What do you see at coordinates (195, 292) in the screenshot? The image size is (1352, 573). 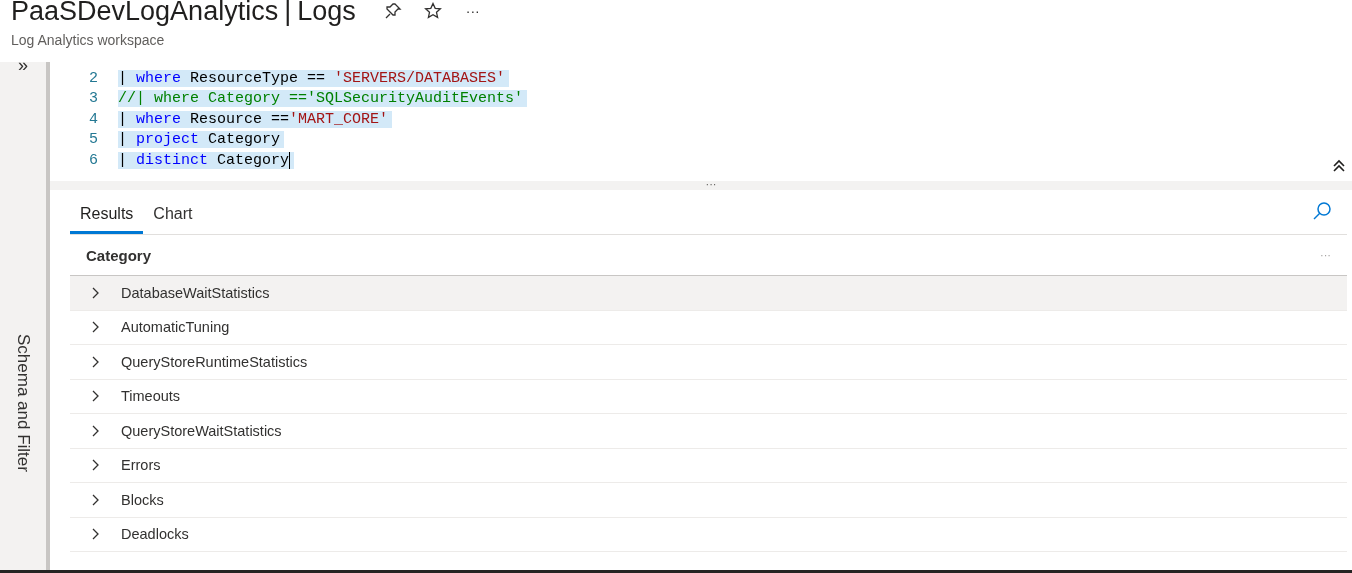 I see `table-cell: DatabaseWaitStatistics` at bounding box center [195, 292].